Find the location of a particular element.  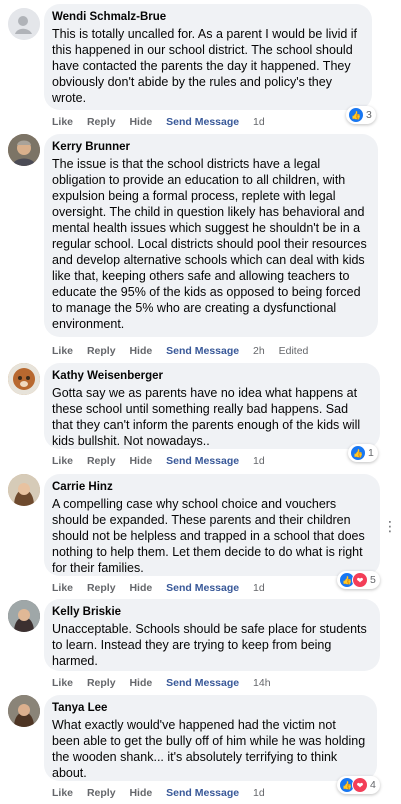

timestamp: 14h is located at coordinates (262, 683).